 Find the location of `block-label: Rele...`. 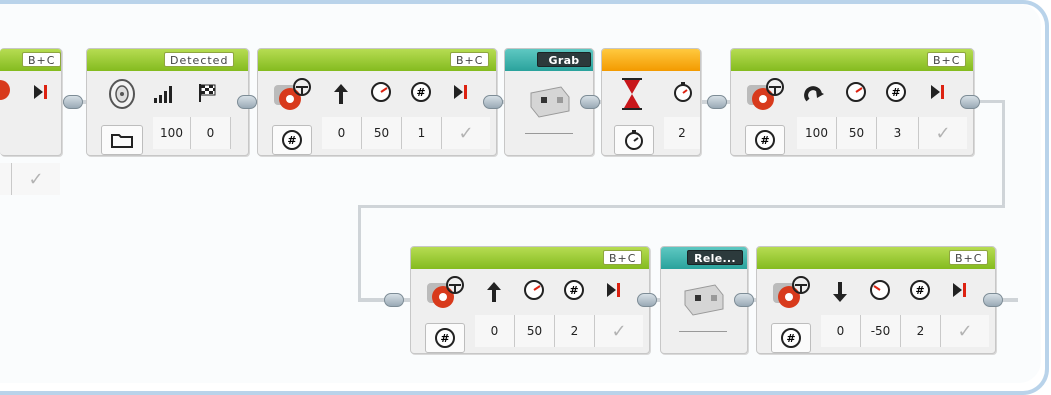

block-label: Rele... is located at coordinates (715, 257).